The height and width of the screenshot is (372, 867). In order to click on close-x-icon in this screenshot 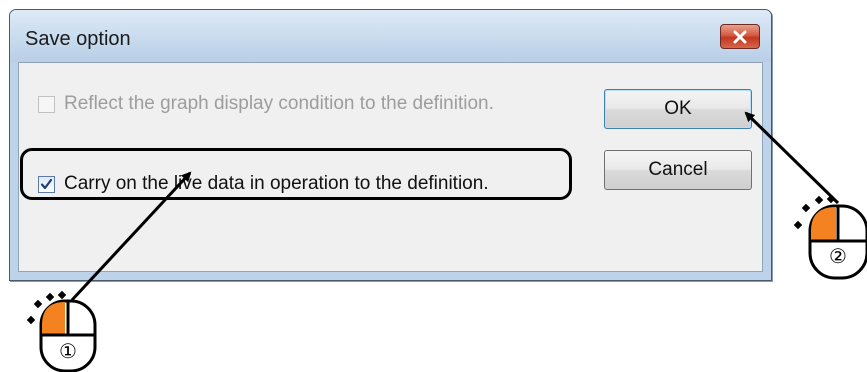, I will do `click(740, 36)`.